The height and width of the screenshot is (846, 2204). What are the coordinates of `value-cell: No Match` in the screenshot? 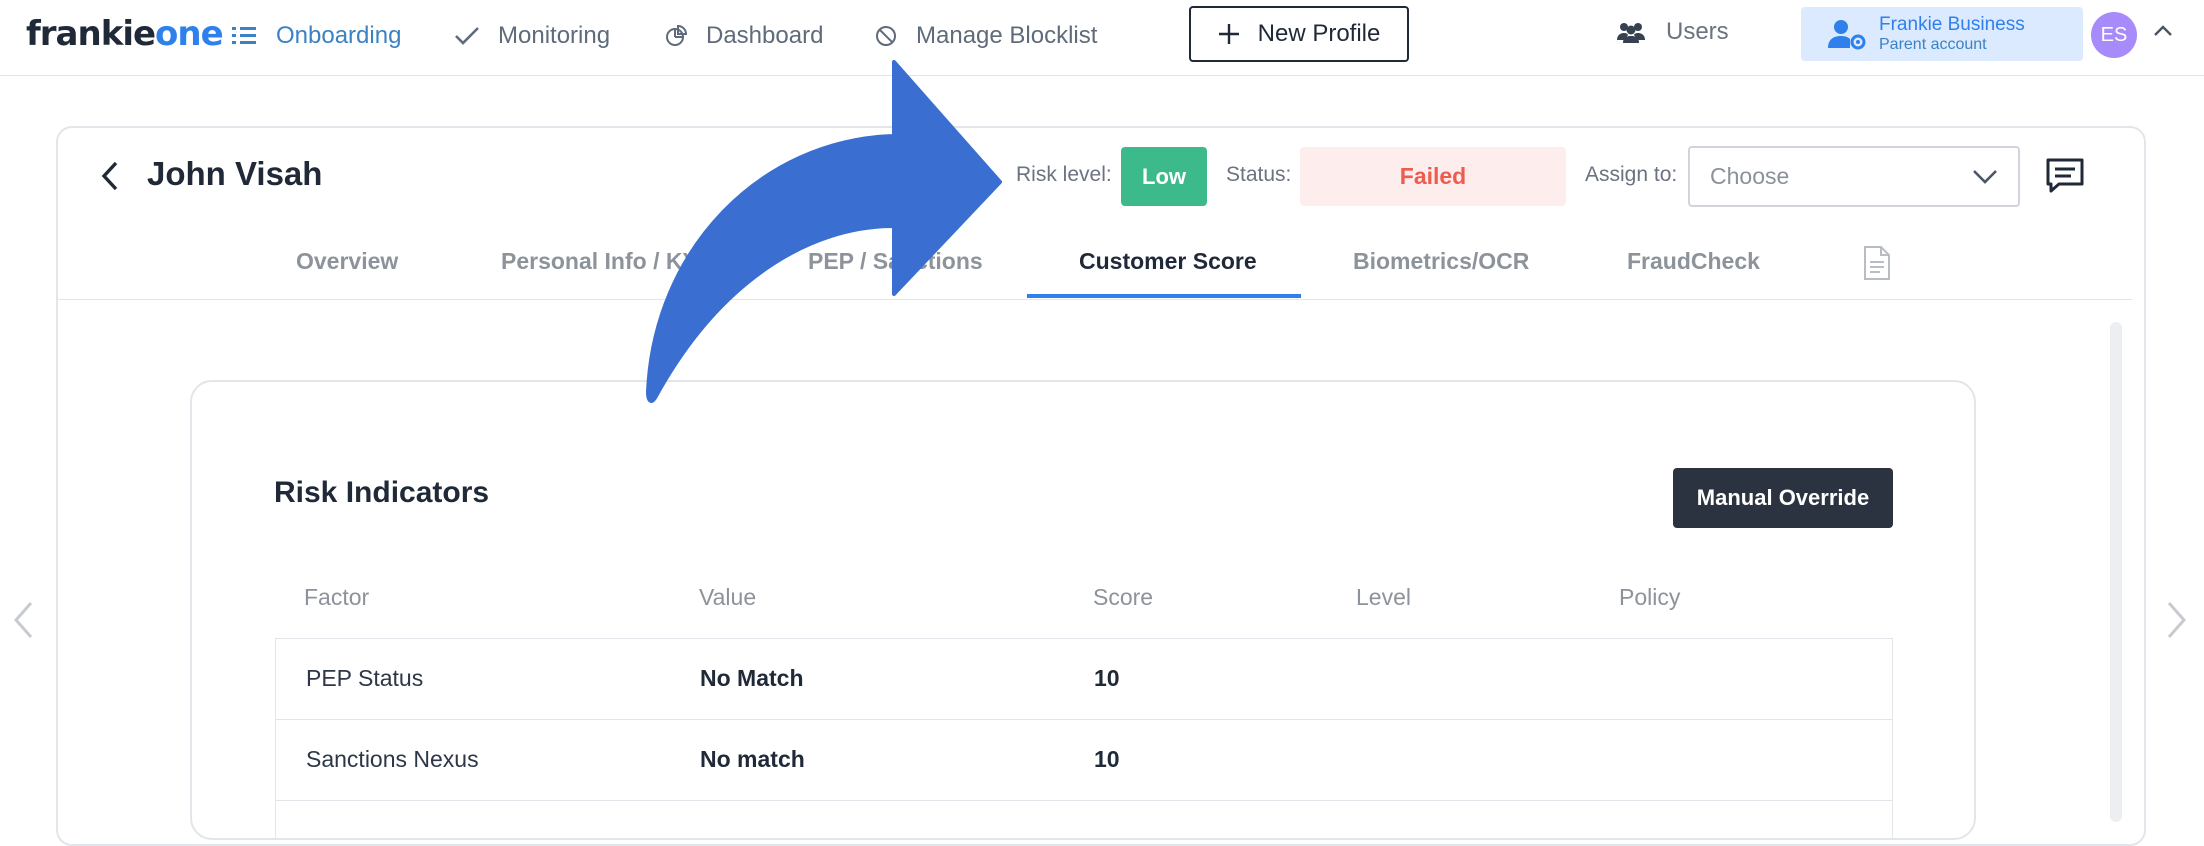 It's located at (752, 678).